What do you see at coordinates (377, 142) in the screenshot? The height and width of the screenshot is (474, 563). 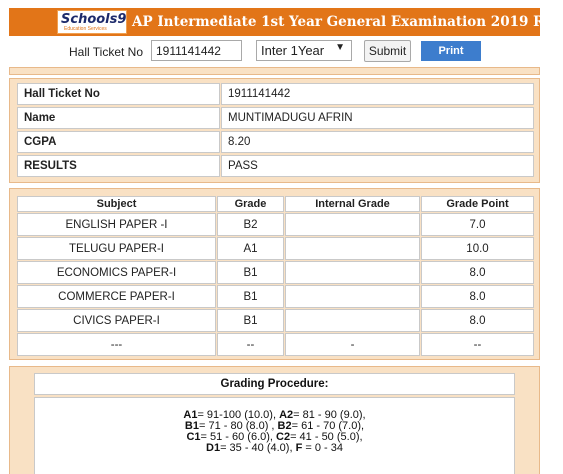 I see `cgpa-value: 8.20` at bounding box center [377, 142].